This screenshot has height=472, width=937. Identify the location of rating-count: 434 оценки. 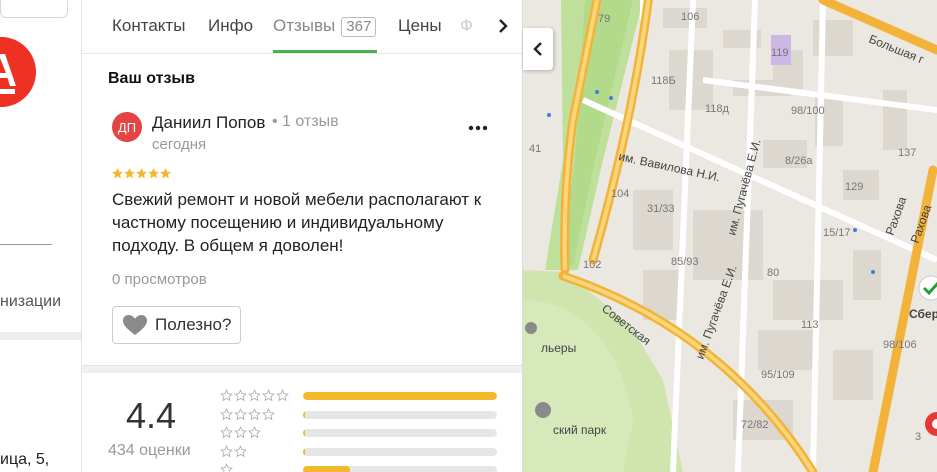
(149, 450).